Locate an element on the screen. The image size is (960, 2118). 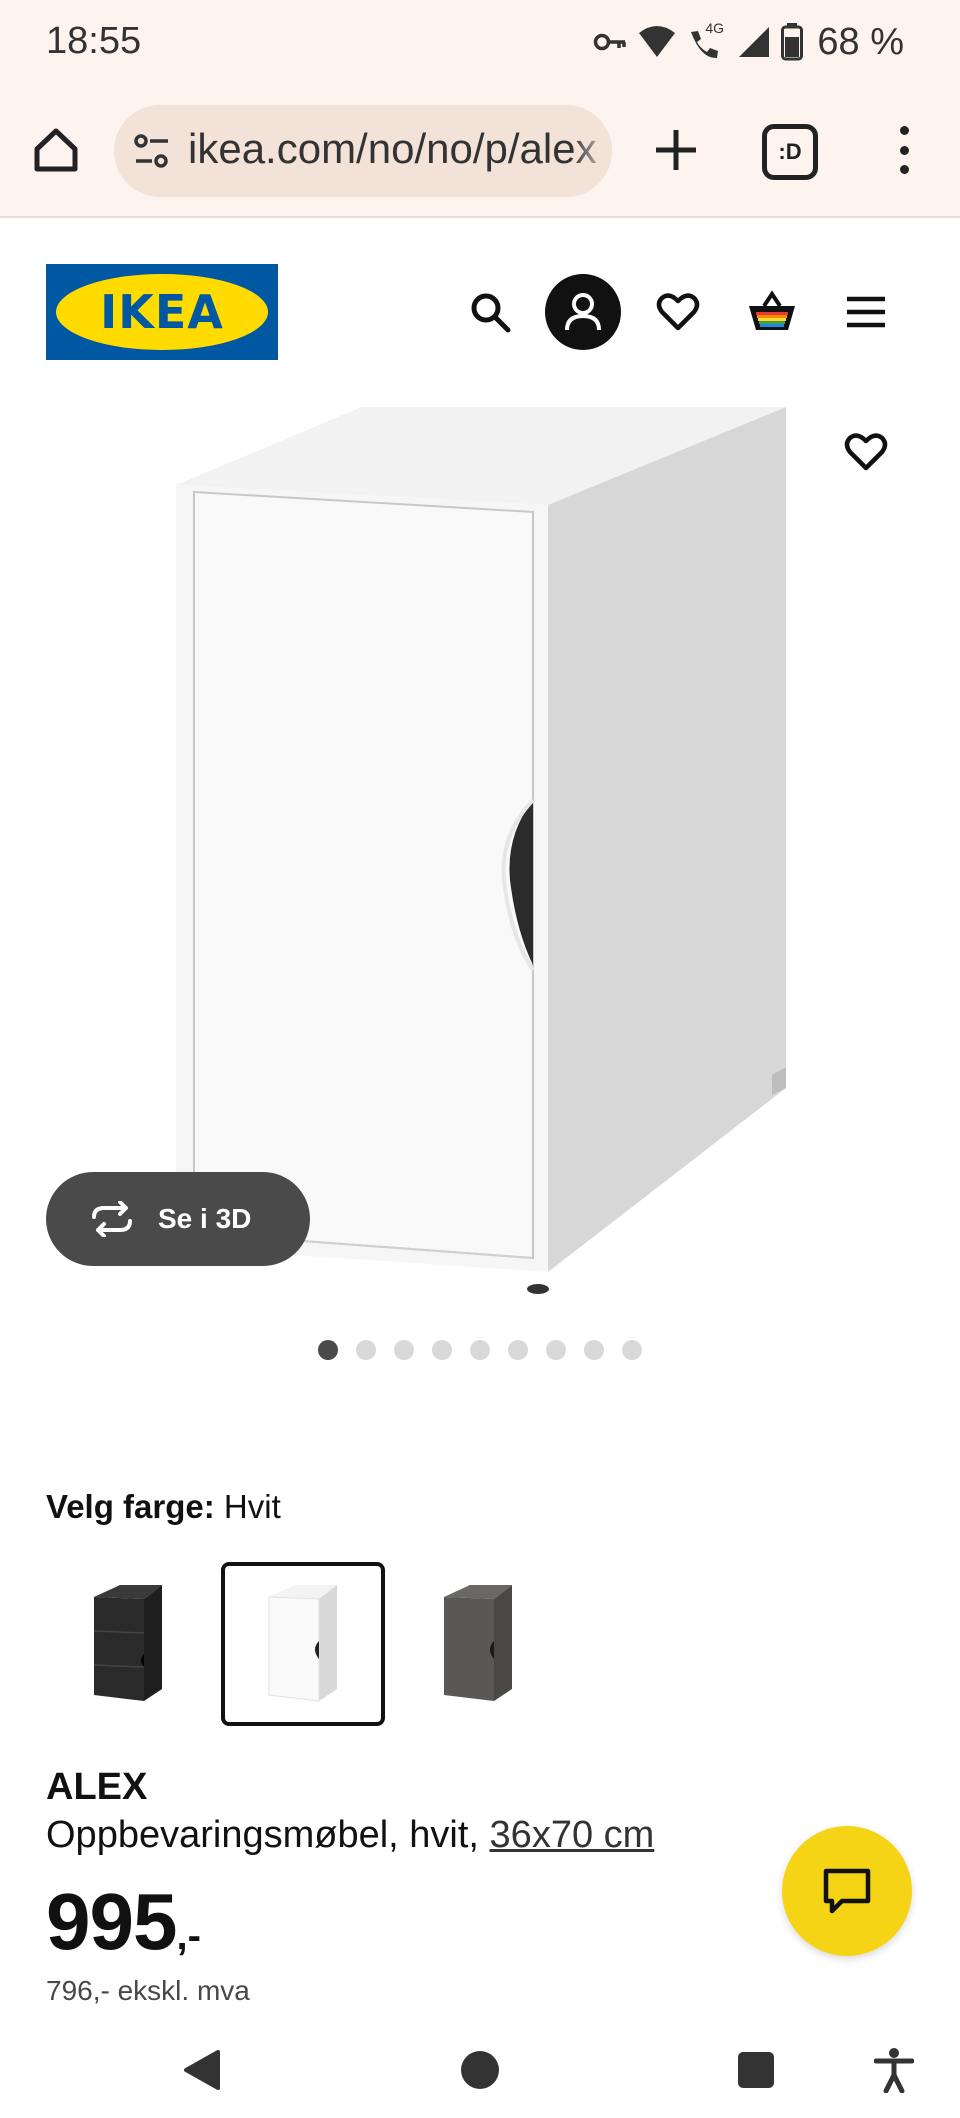
color-swatch-white is located at coordinates (303, 1644).